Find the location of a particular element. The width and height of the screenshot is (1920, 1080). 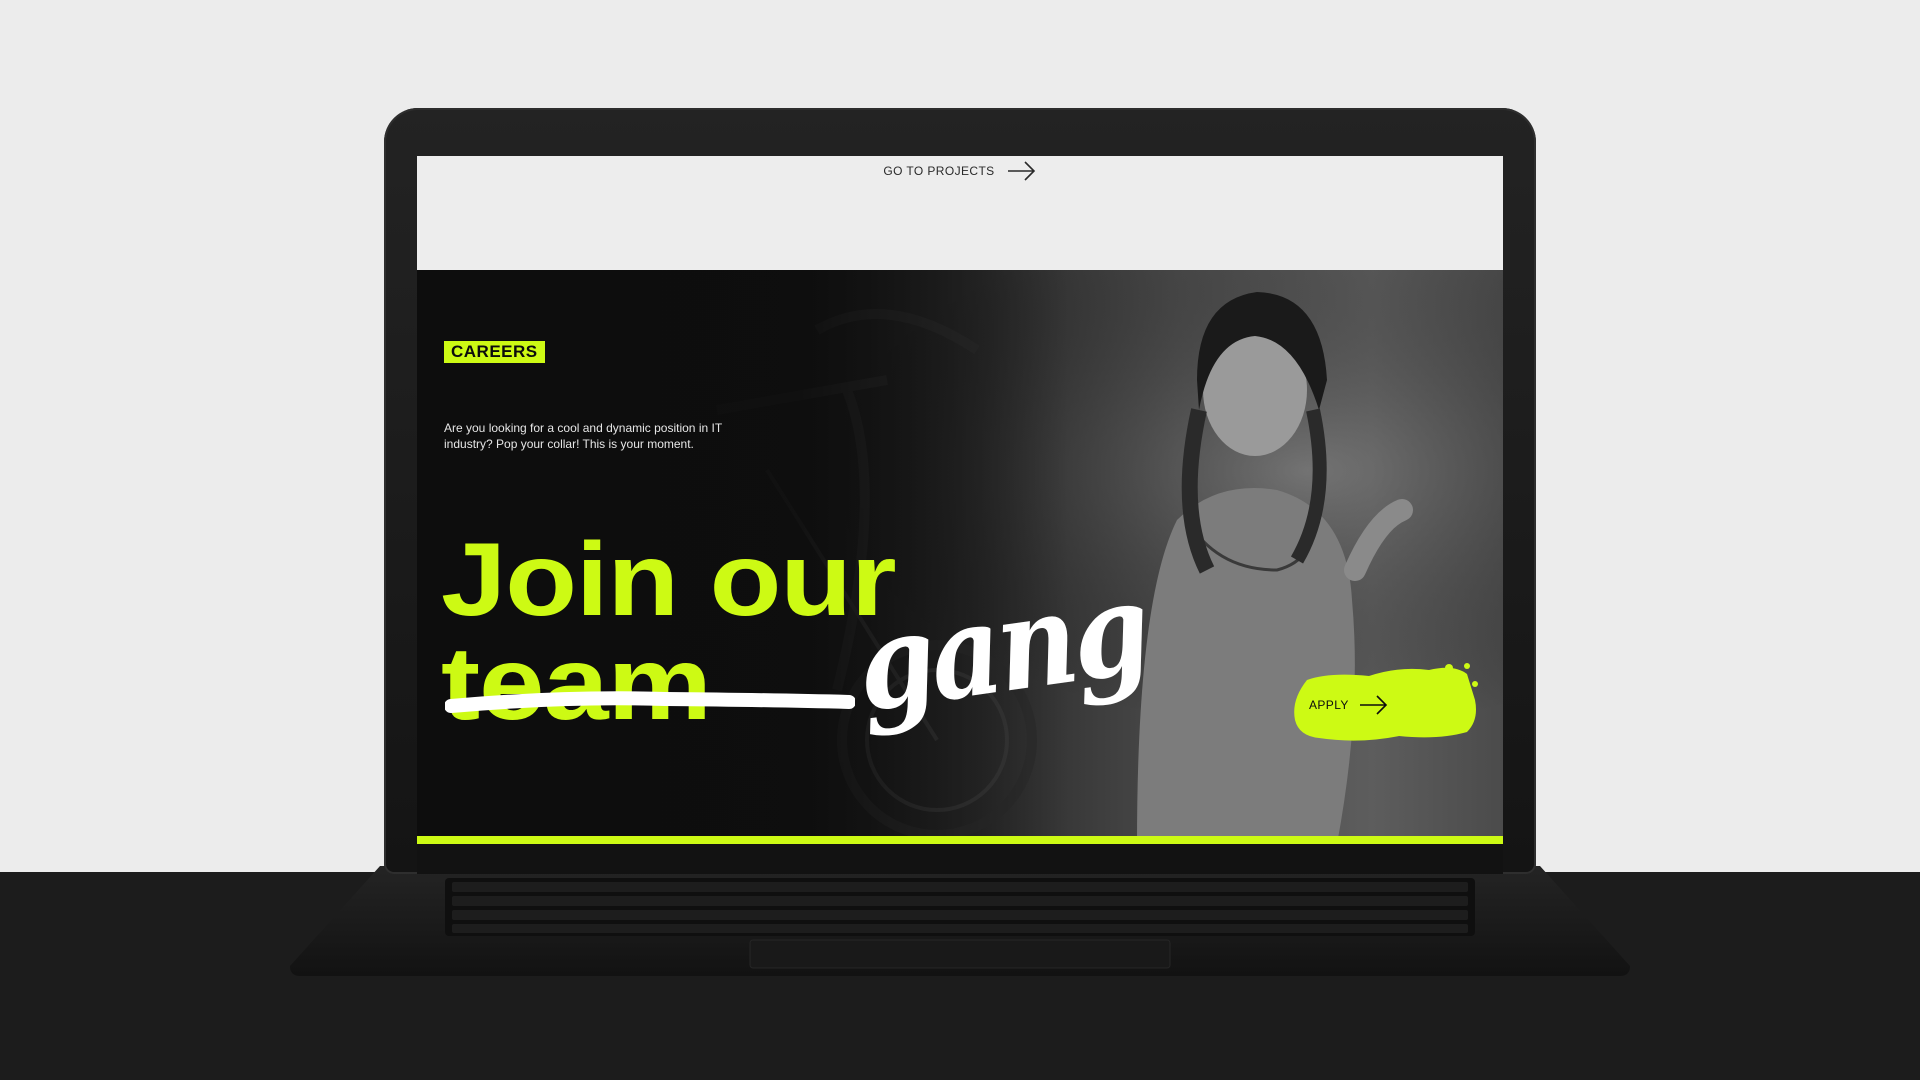

top-bar: GO TO PROJECTS is located at coordinates (960, 213).